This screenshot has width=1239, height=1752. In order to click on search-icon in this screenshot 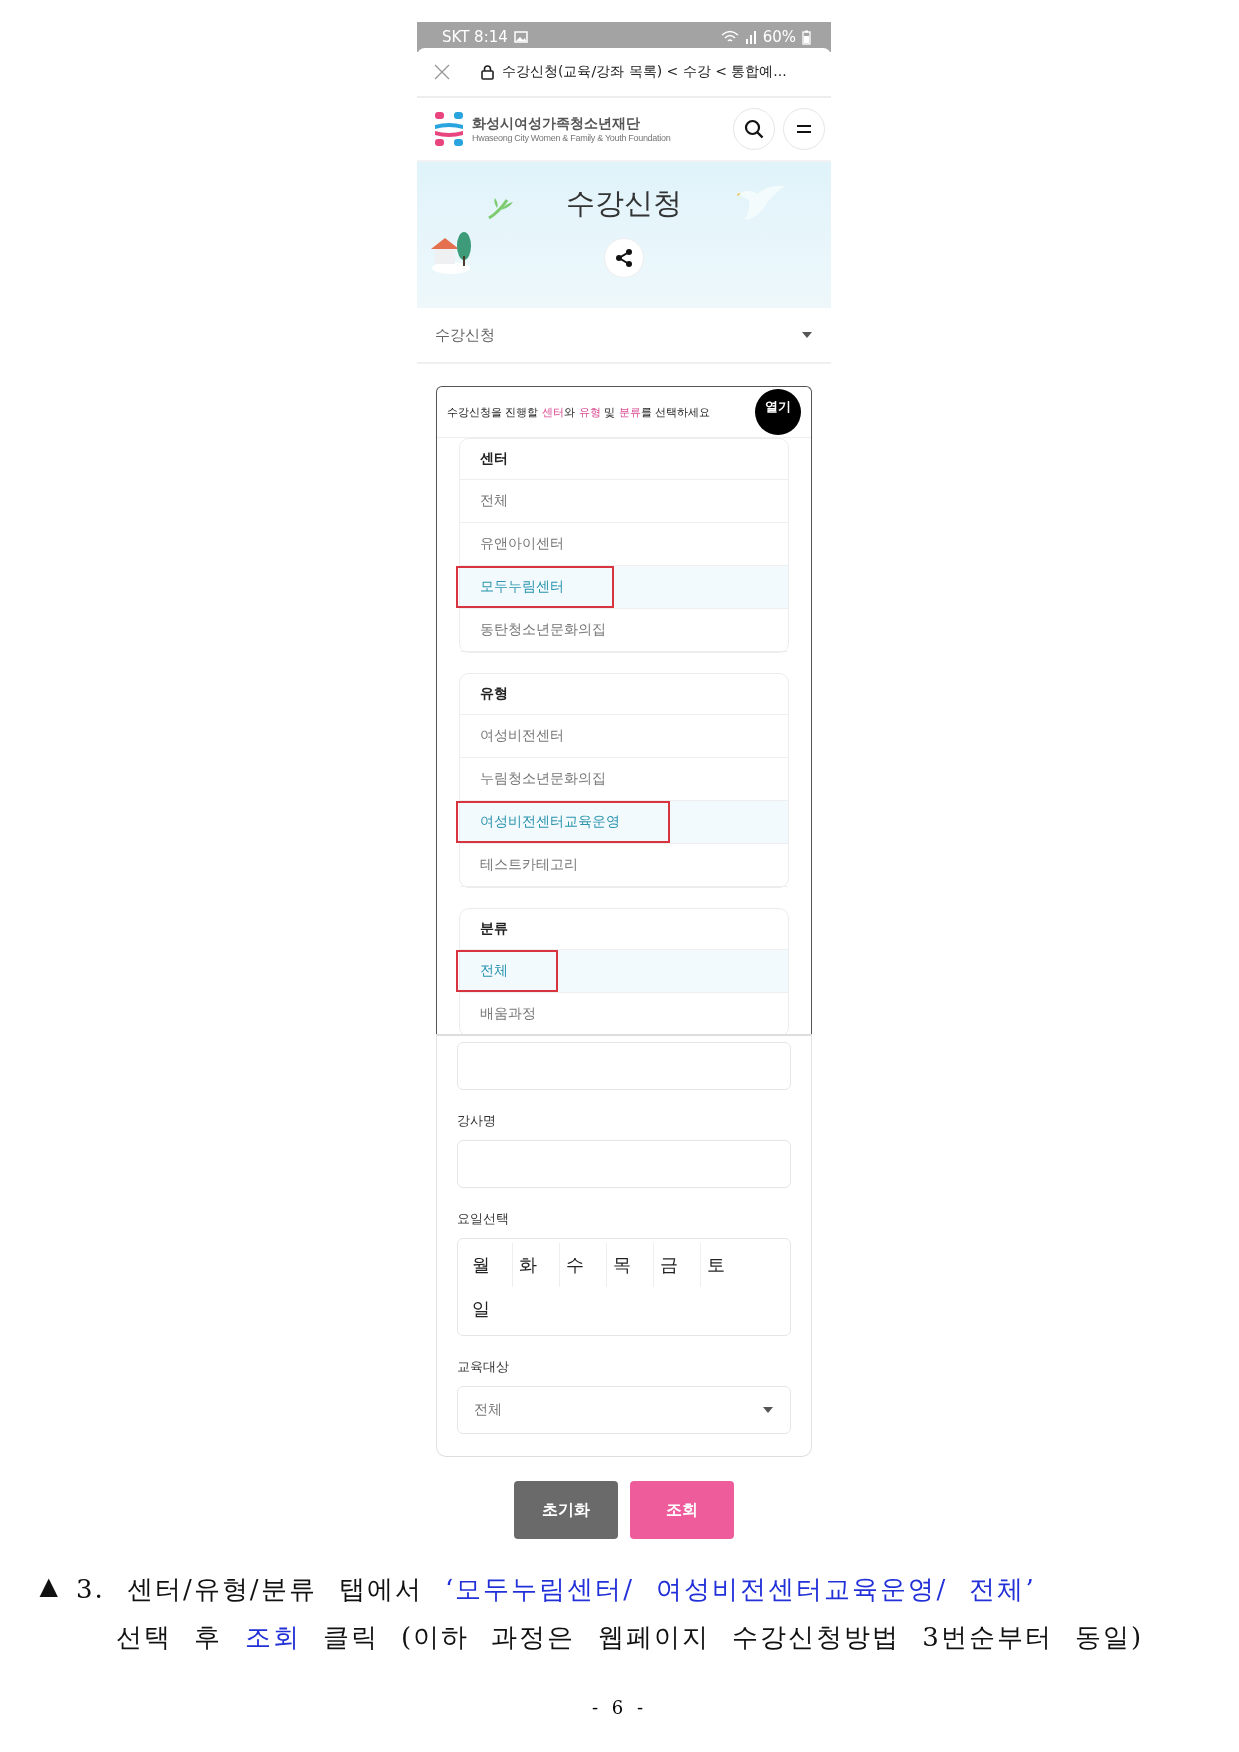, I will do `click(754, 129)`.